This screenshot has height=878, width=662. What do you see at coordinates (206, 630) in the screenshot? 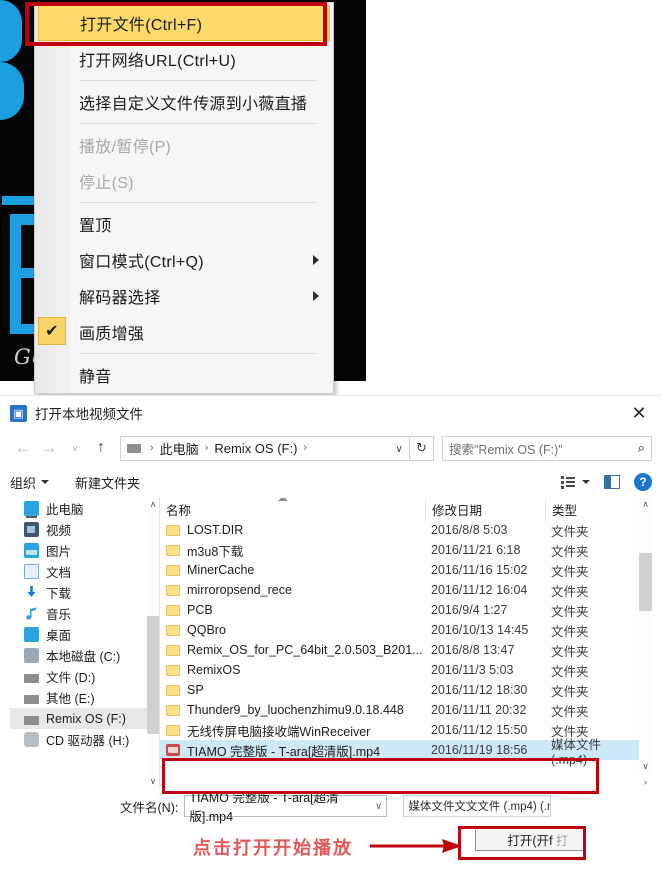
I see `file-name-label: QQBro` at bounding box center [206, 630].